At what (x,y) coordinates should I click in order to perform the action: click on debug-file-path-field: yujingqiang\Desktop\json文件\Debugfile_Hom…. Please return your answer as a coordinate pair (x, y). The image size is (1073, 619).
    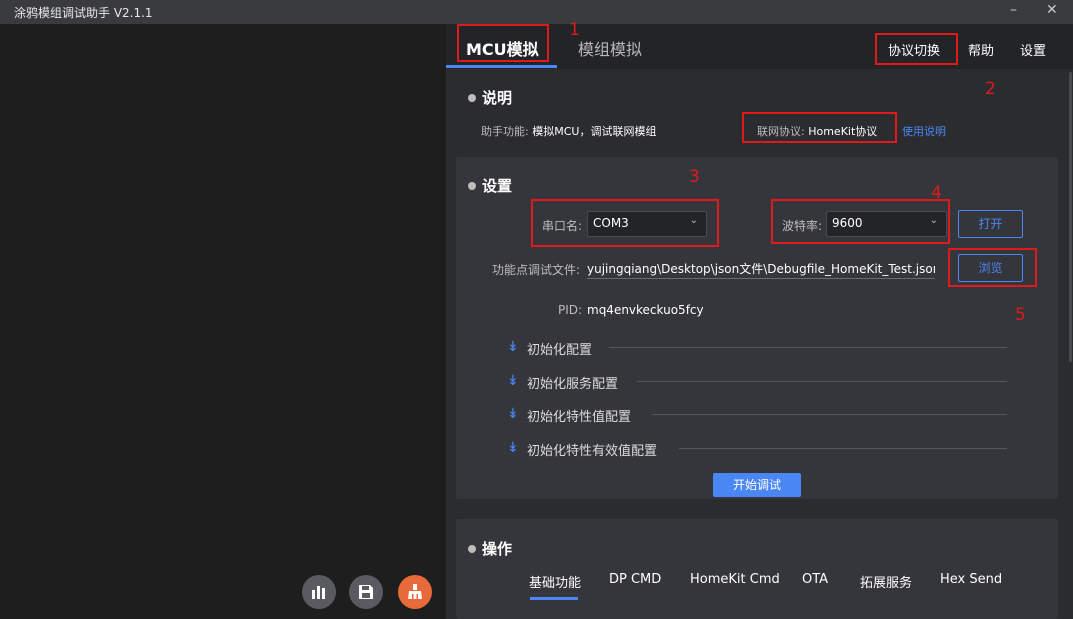
    Looking at the image, I should click on (761, 269).